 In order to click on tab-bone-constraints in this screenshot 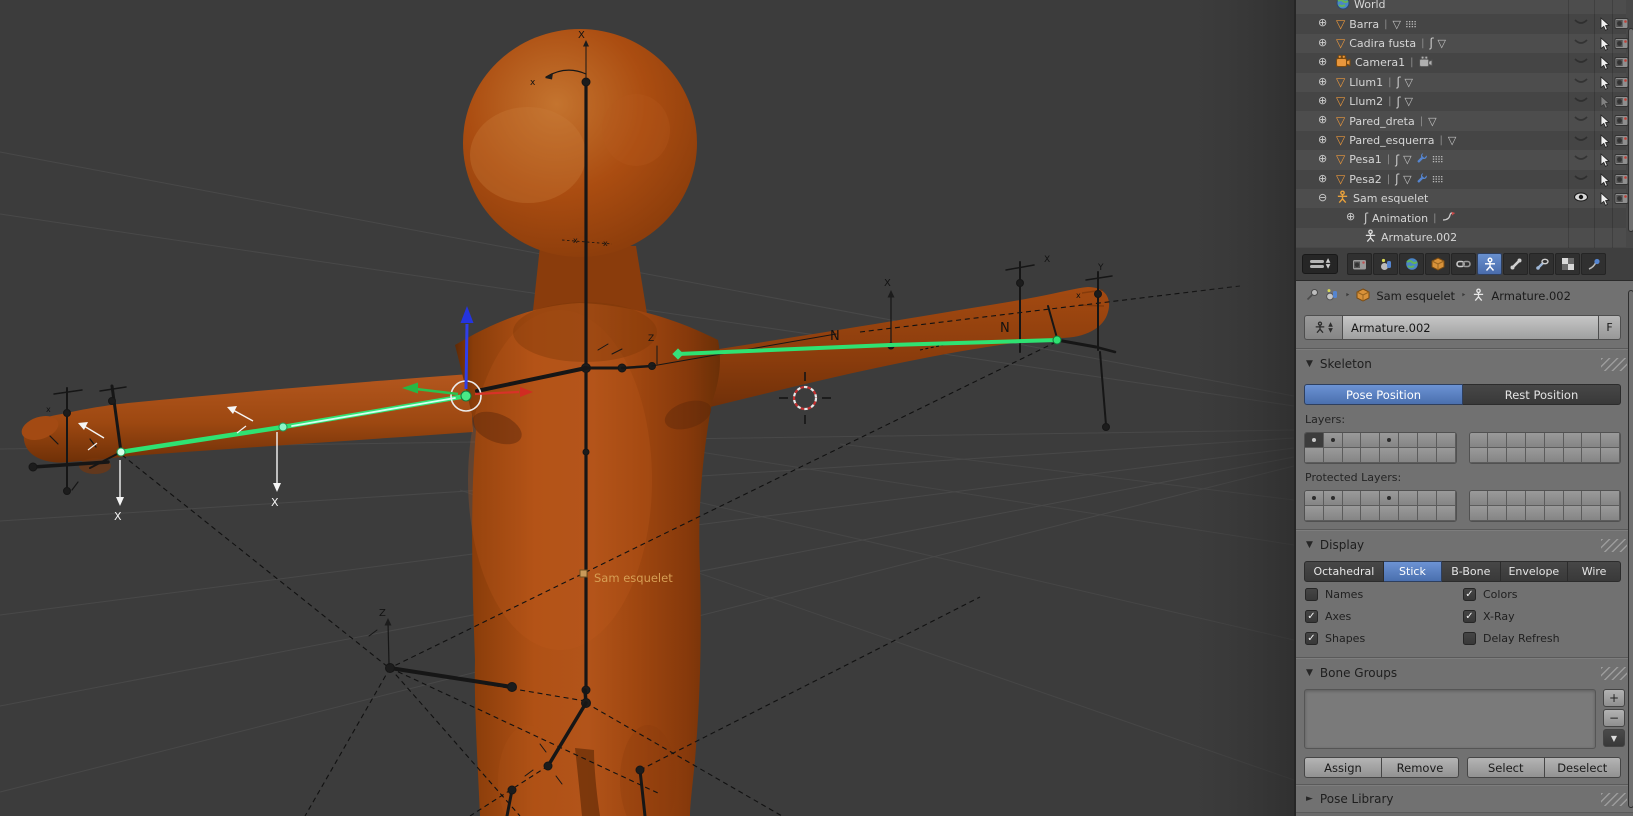, I will do `click(1541, 264)`.